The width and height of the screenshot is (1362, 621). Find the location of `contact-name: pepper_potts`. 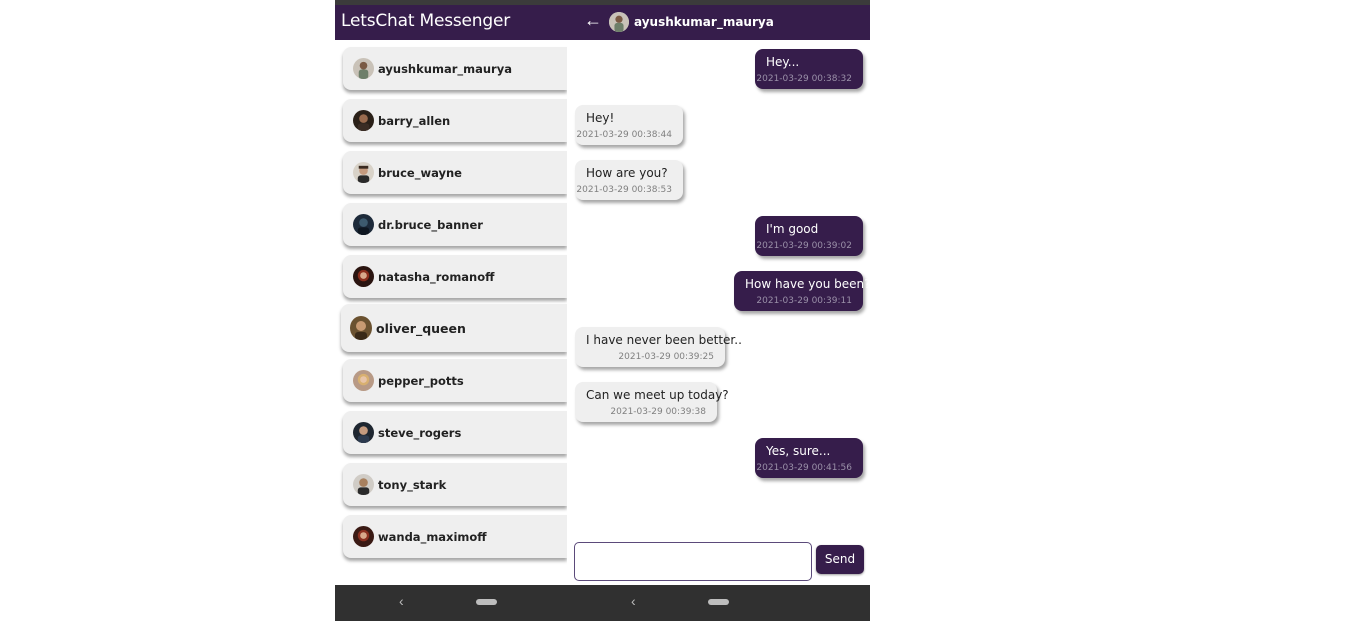

contact-name: pepper_potts is located at coordinates (421, 381).